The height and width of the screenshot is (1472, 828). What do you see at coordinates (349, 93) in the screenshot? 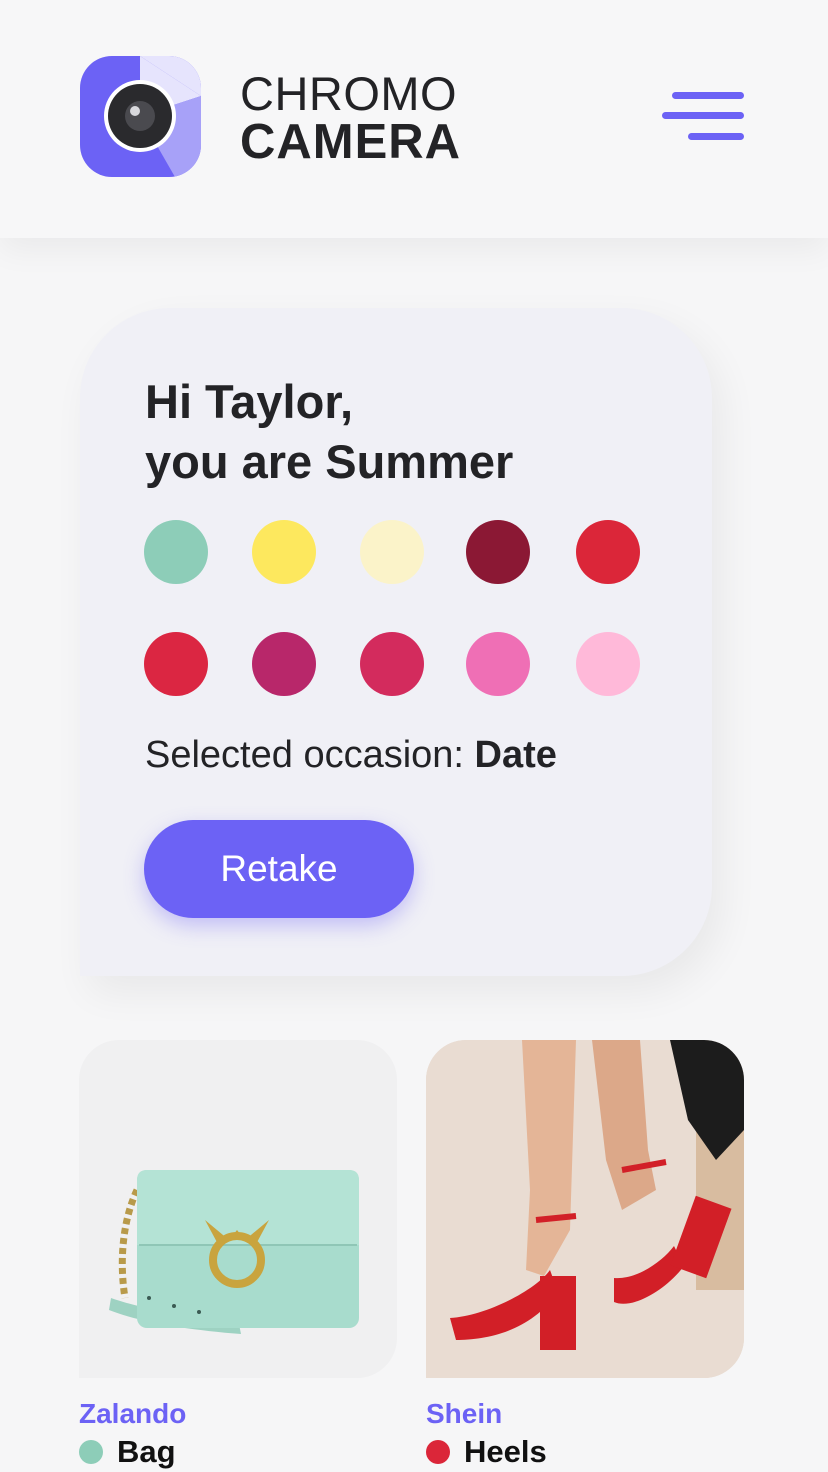
I see `logo-line1: CHROMO` at bounding box center [349, 93].